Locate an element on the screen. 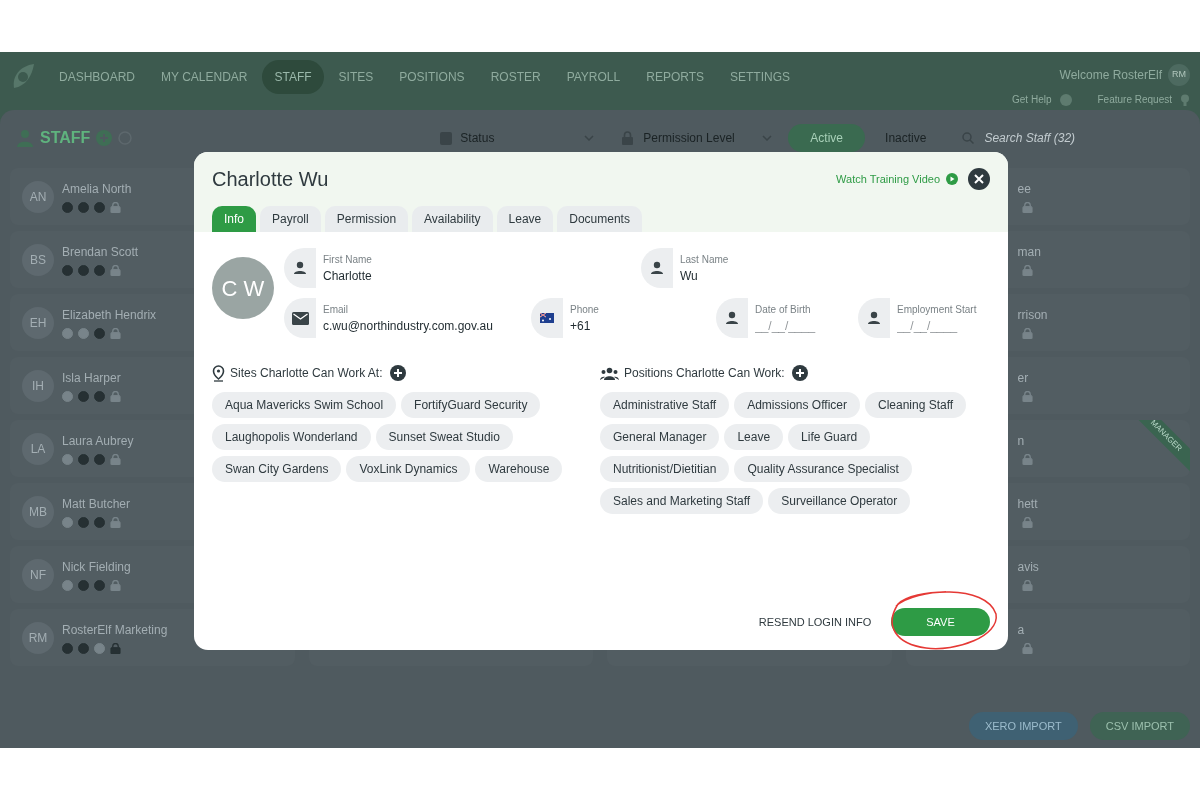 This screenshot has height=800, width=1200. staff-name: Elizabeth Hendrix is located at coordinates (109, 315).